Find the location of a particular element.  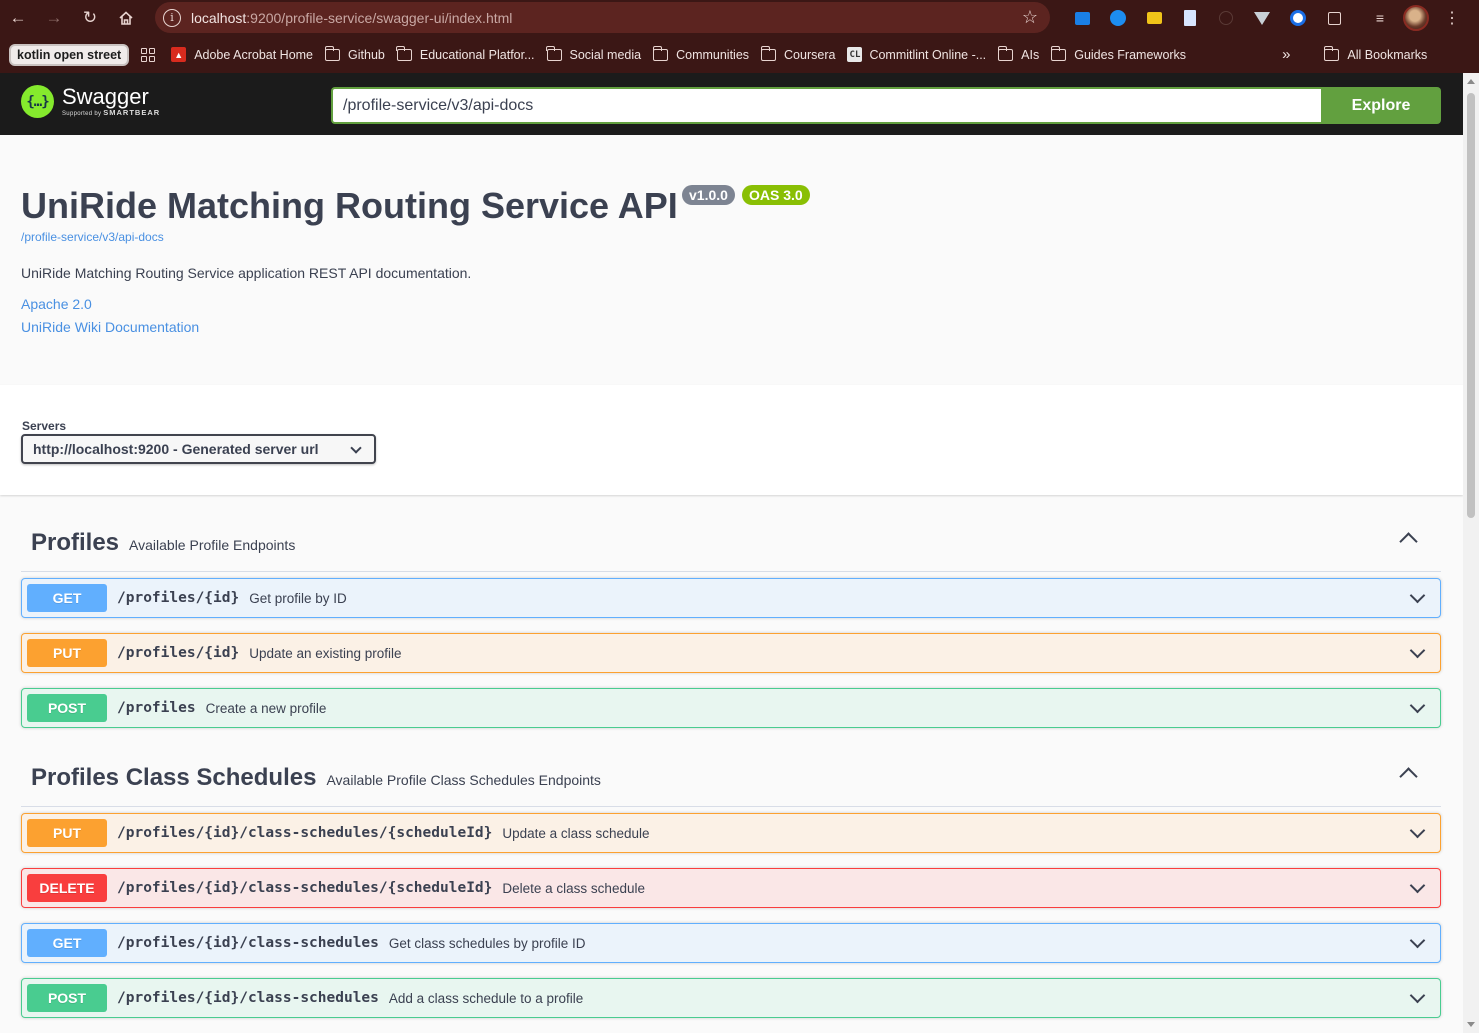

bookmark-folder: Github is located at coordinates (355, 55).